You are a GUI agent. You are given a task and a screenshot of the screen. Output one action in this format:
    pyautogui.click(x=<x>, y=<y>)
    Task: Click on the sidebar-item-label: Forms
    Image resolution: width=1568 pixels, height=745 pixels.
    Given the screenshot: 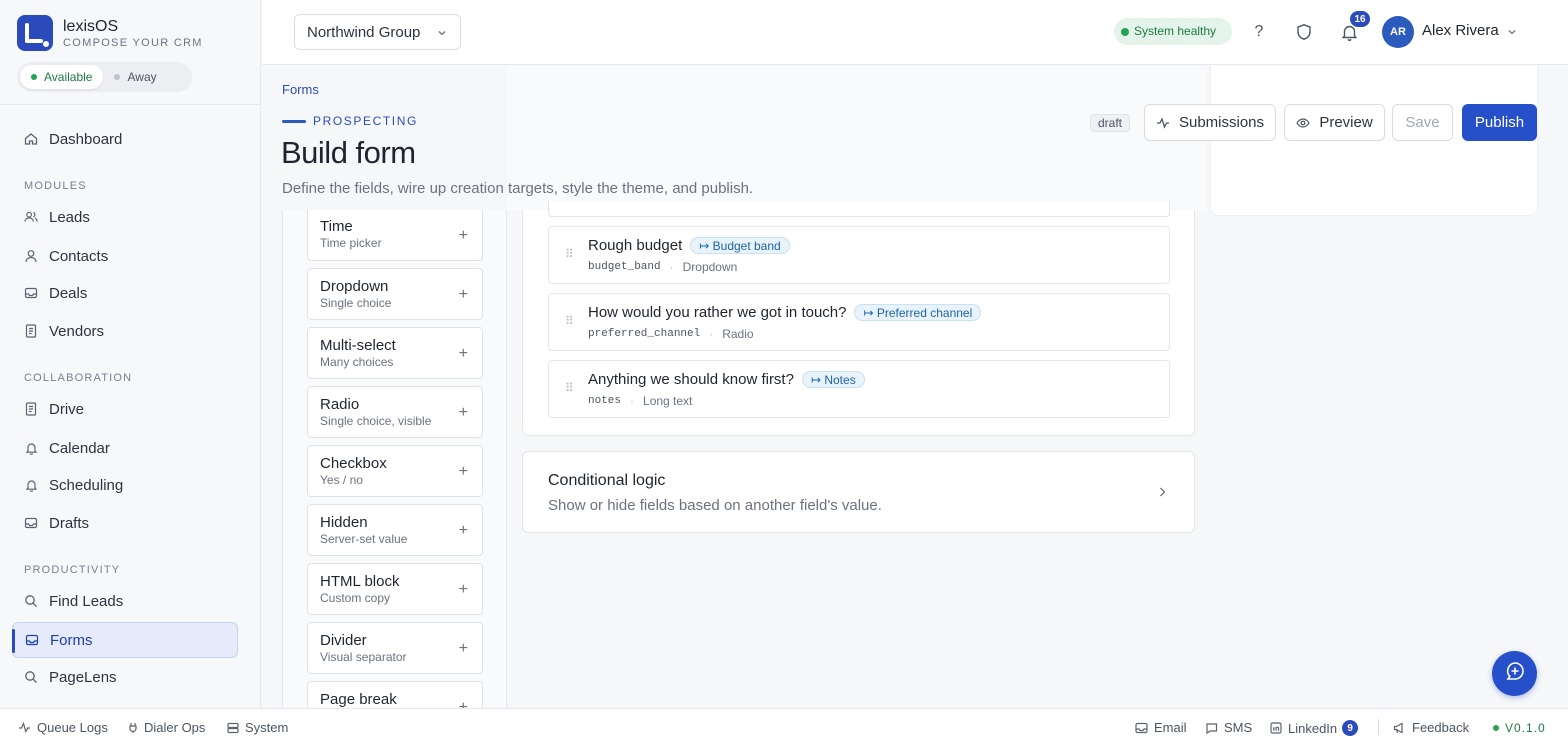 What is the action you would take?
    pyautogui.click(x=71, y=640)
    